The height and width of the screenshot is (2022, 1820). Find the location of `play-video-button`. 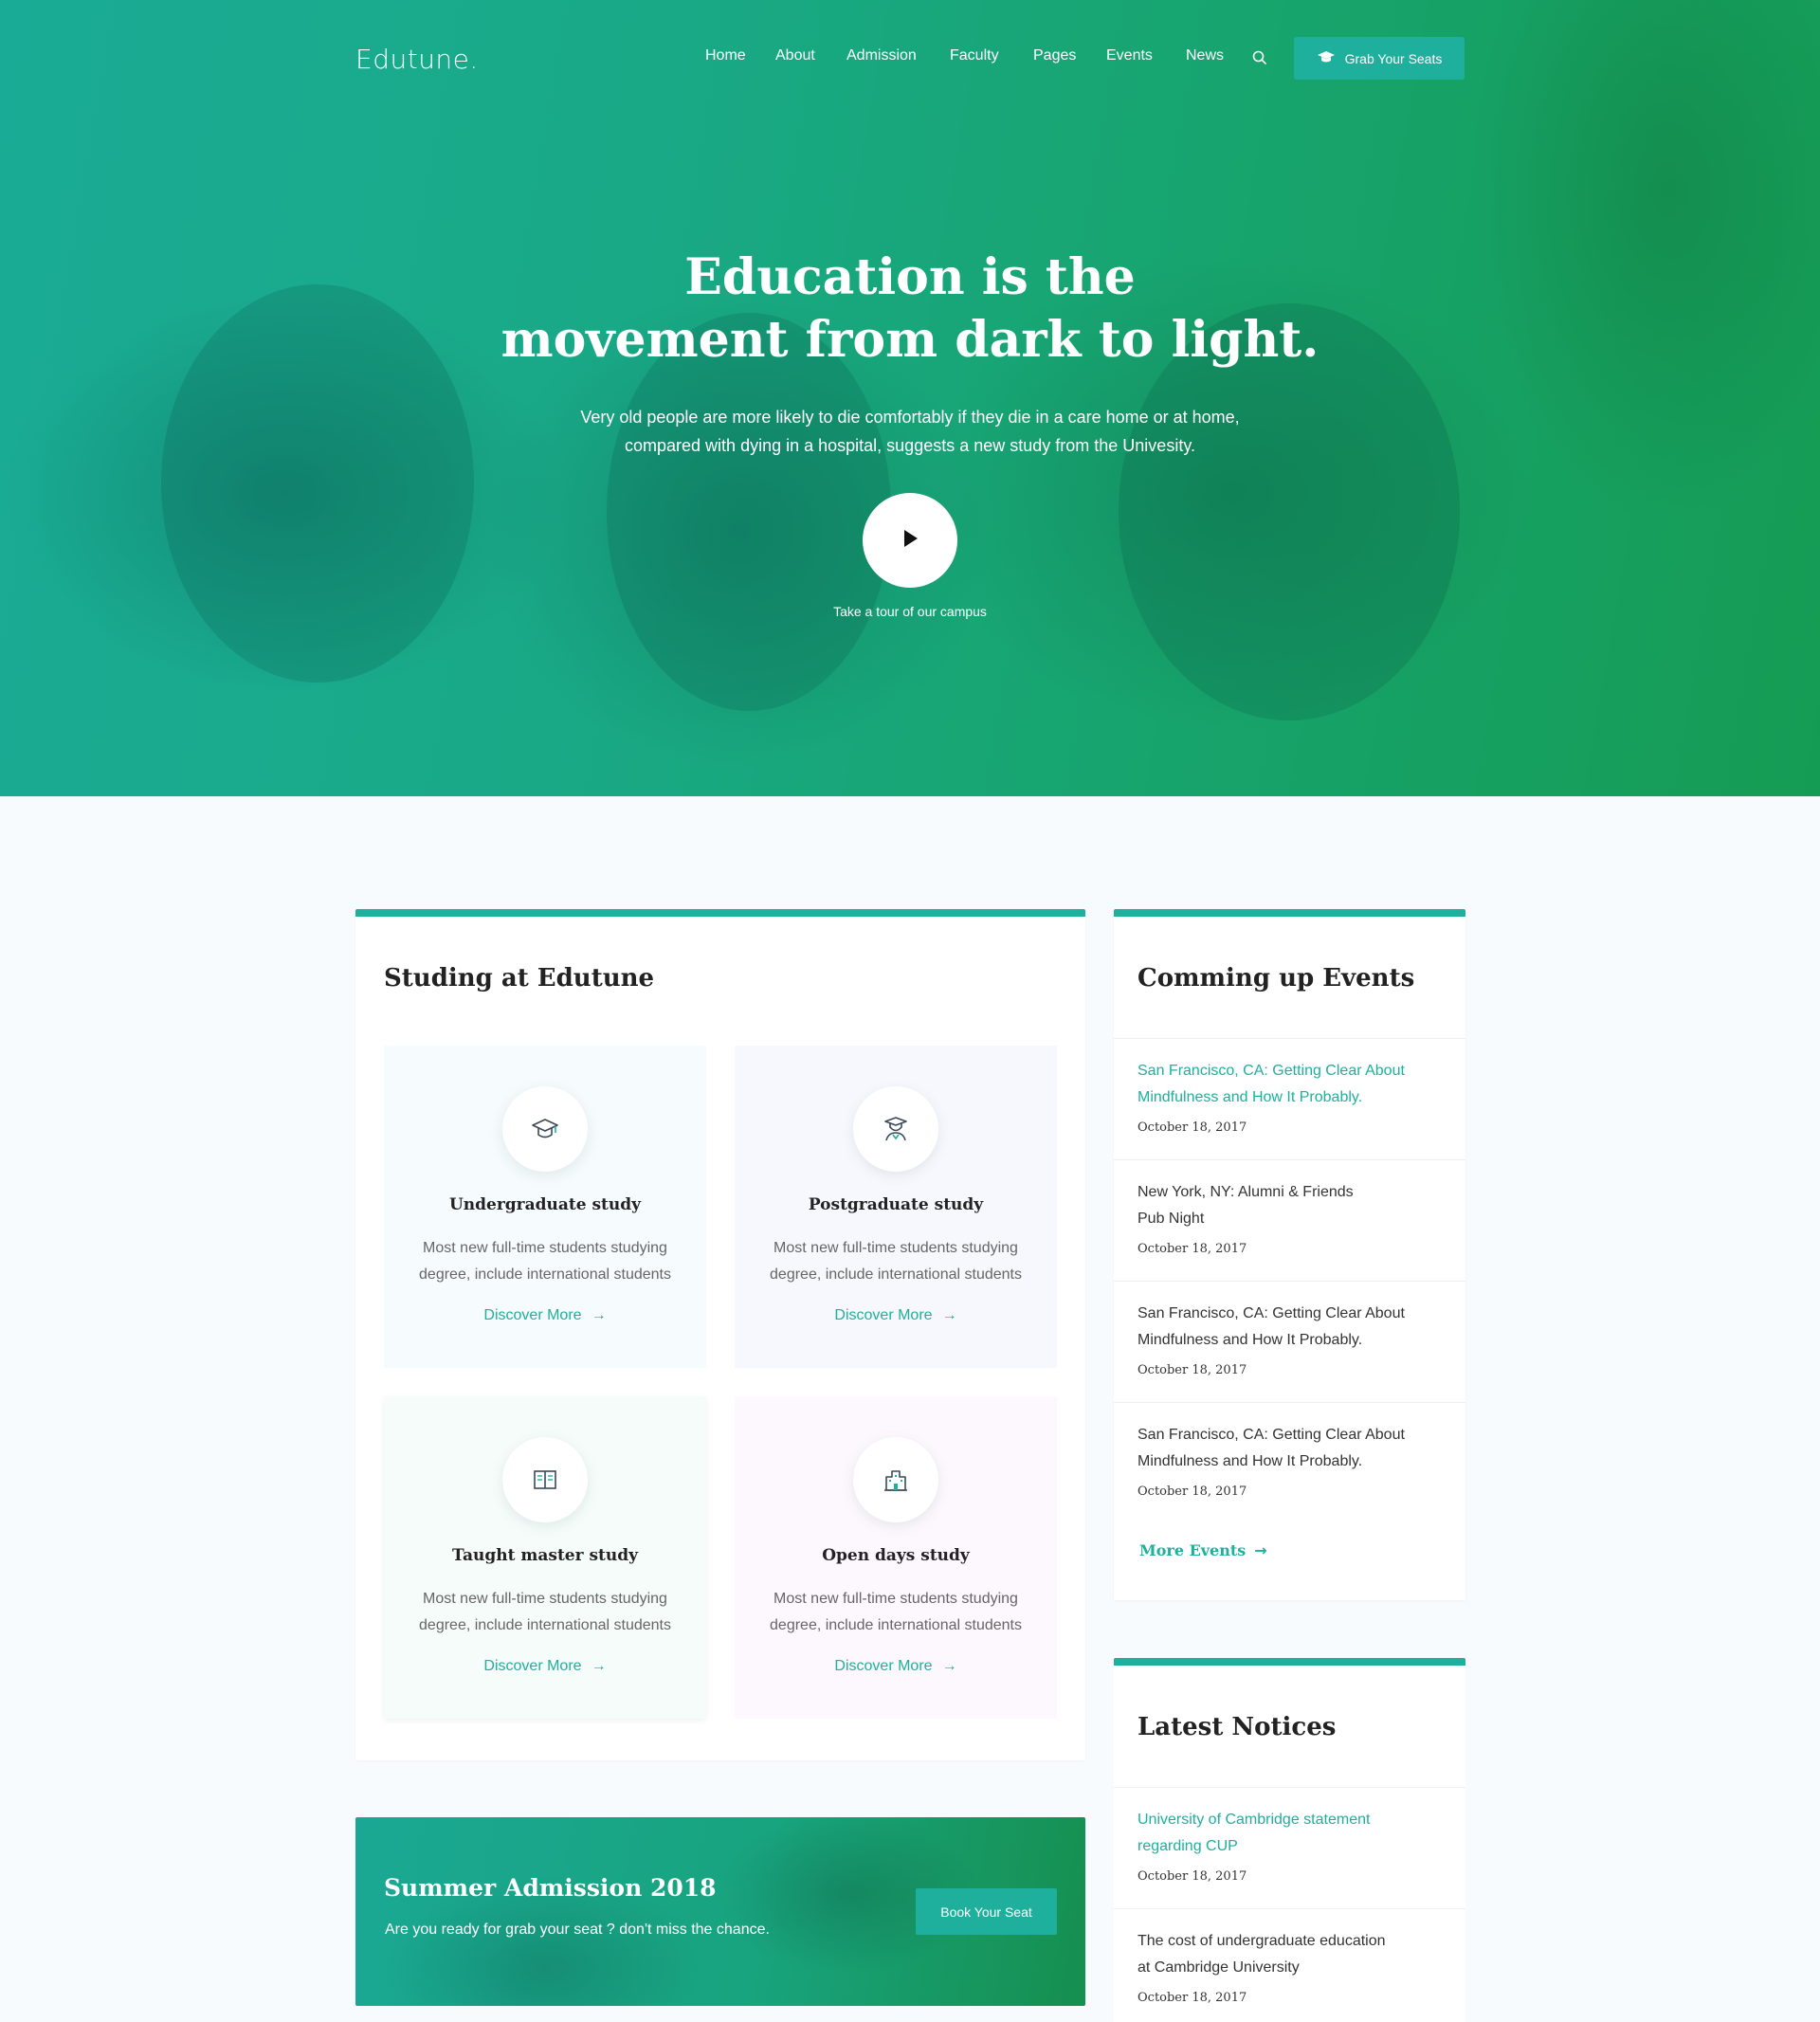

play-video-button is located at coordinates (910, 540).